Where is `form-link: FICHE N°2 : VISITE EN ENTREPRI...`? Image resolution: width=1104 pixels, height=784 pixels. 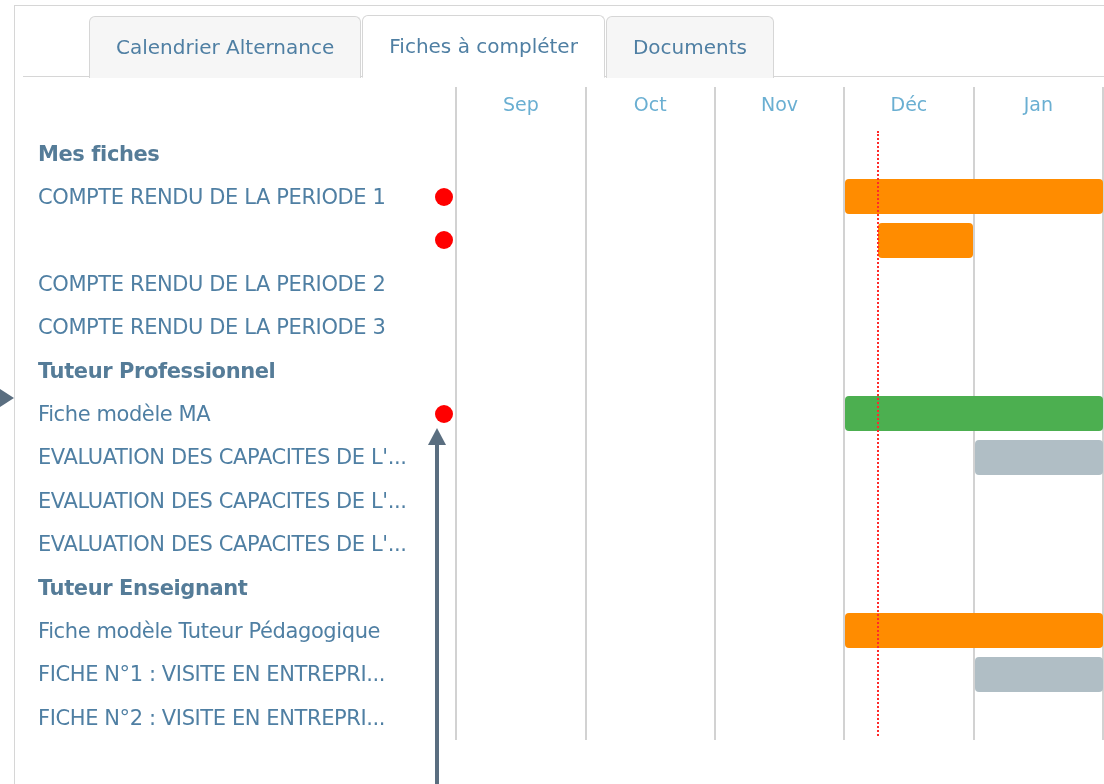 form-link: FICHE N°2 : VISITE EN ENTREPRI... is located at coordinates (237, 717).